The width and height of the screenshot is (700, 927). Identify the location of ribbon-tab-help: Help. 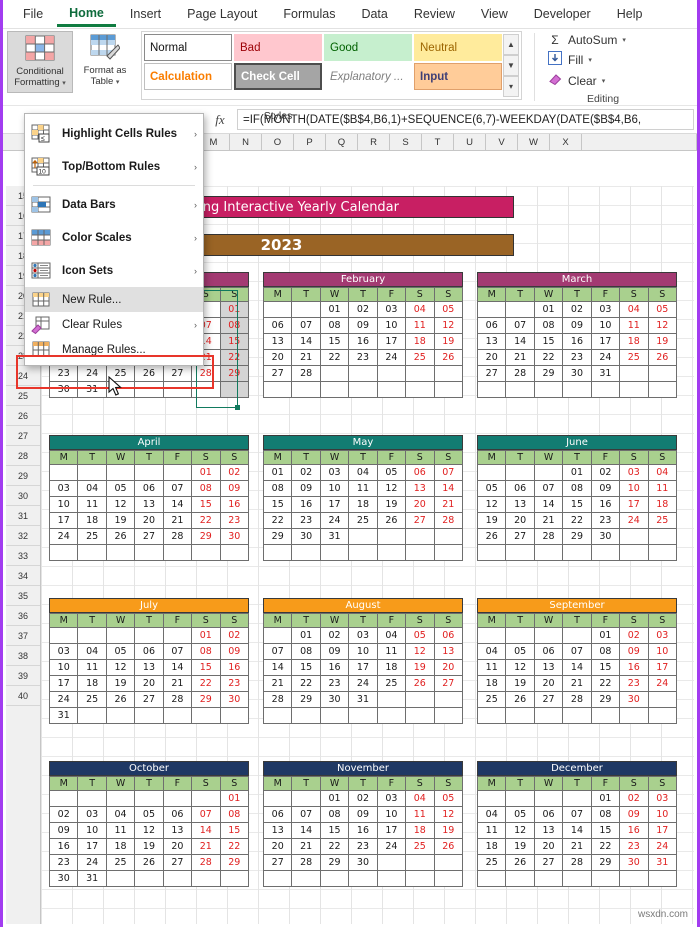
(630, 14).